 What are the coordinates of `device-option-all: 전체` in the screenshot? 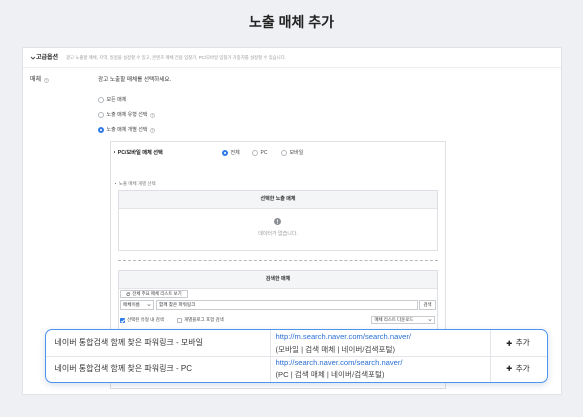 It's located at (231, 153).